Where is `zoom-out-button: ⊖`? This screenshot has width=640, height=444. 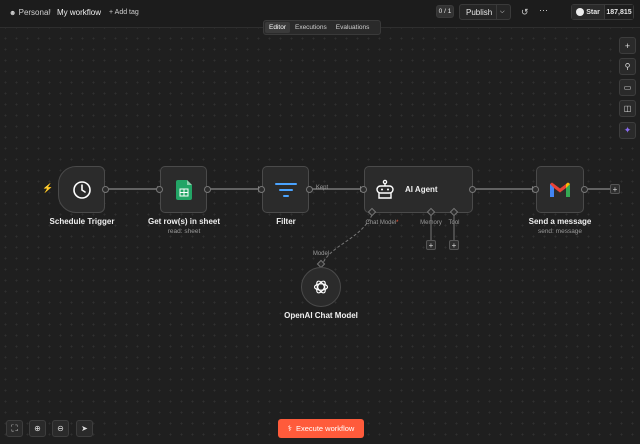
zoom-out-button: ⊖ is located at coordinates (60, 428).